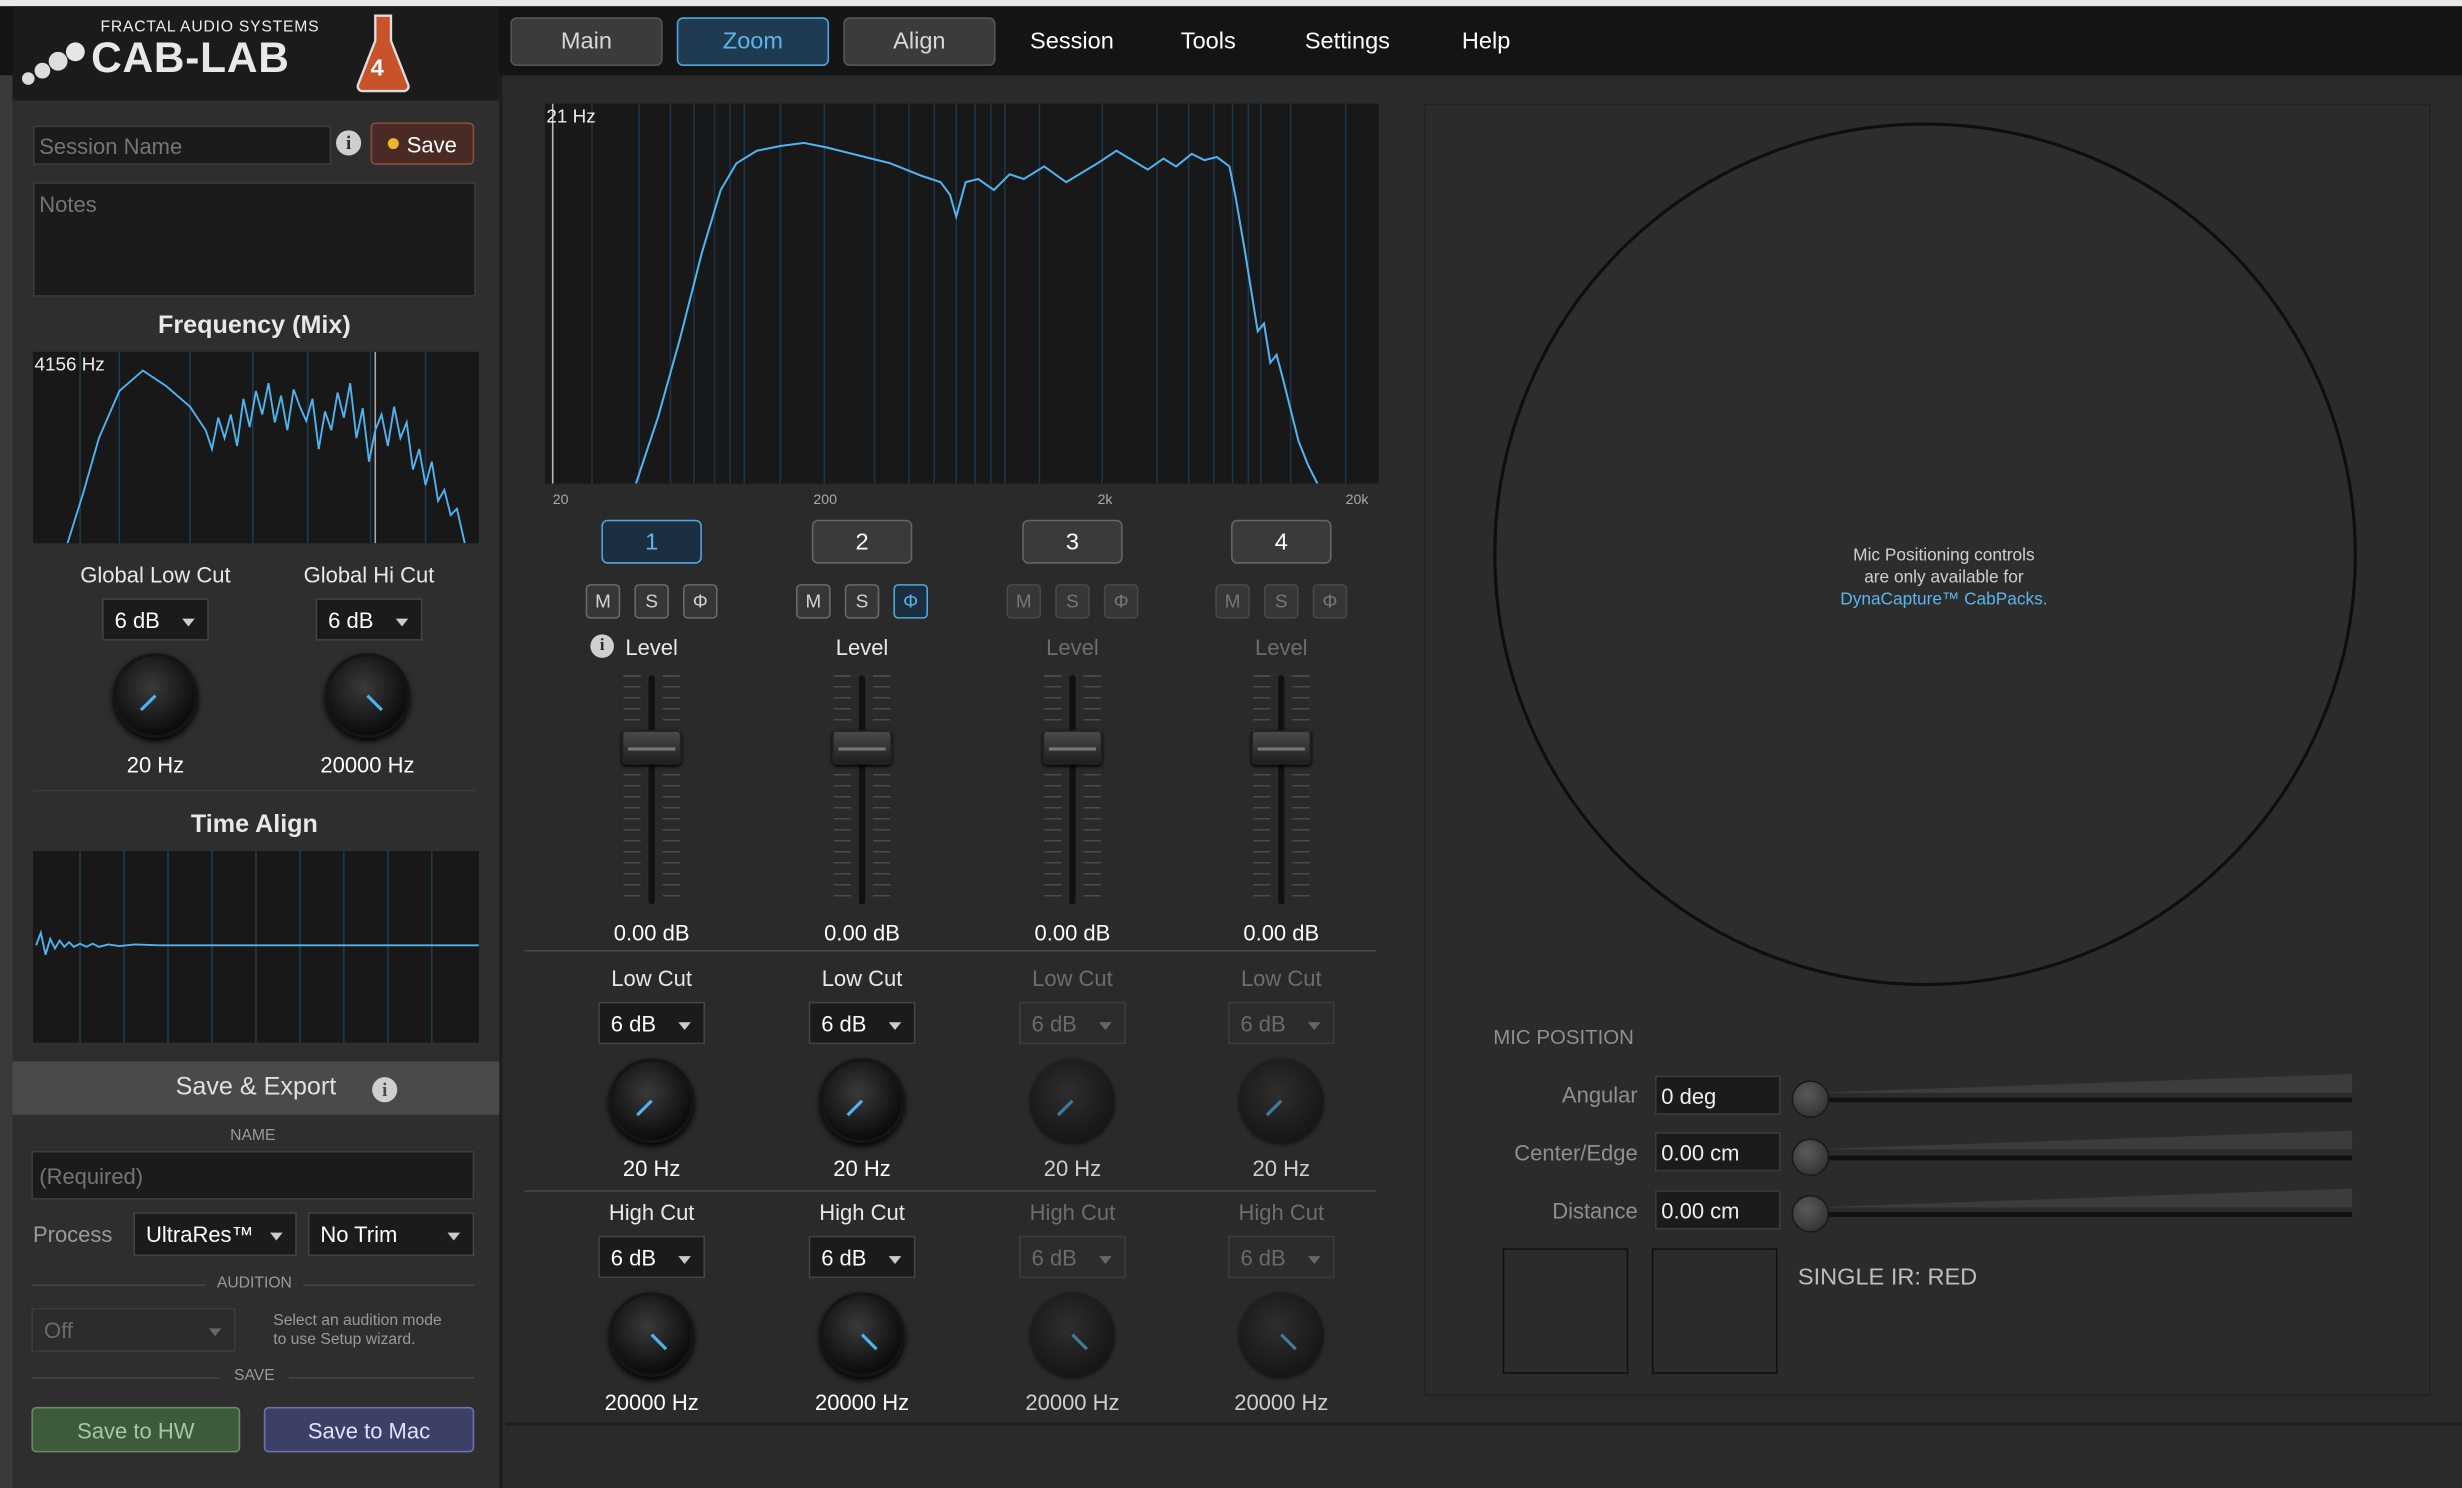 Image resolution: width=2462 pixels, height=1488 pixels. I want to click on tab-main: Main, so click(586, 41).